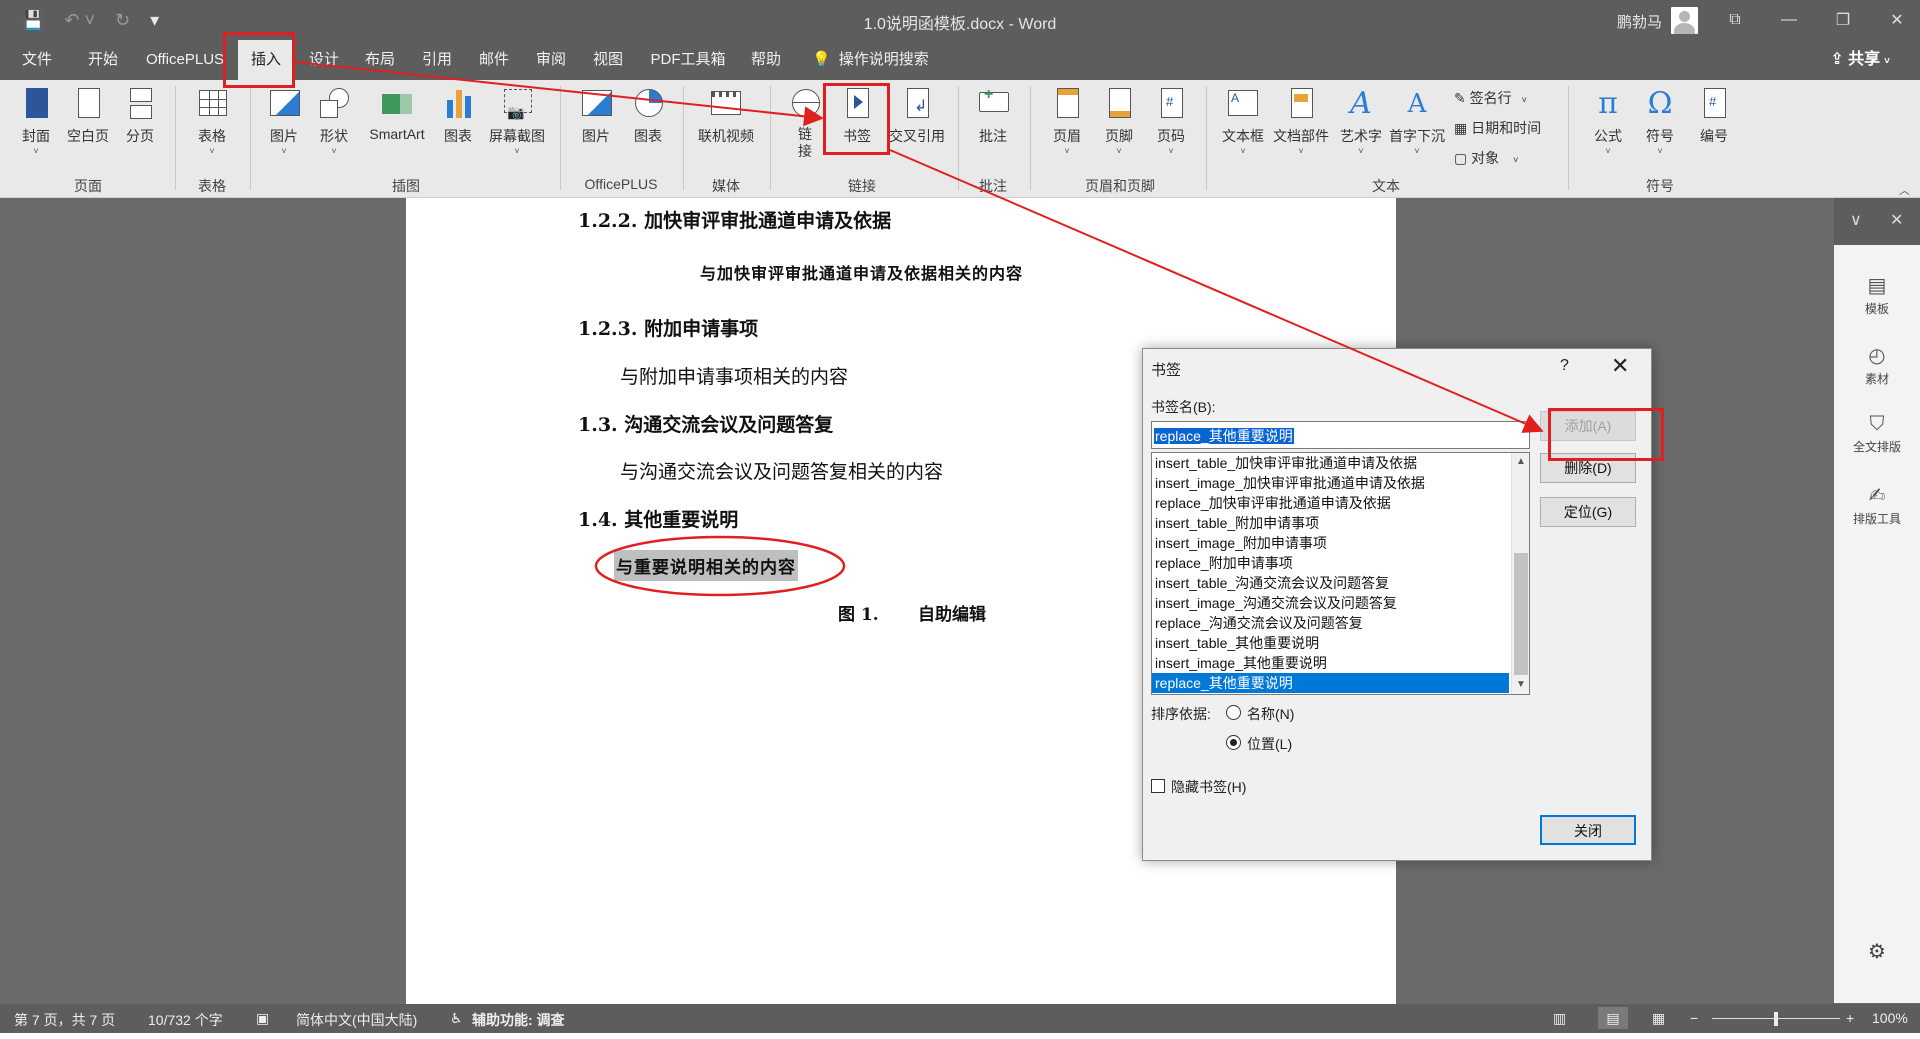 The width and height of the screenshot is (1920, 1039). What do you see at coordinates (1417, 121) in the screenshot?
I see `drop-cap-button: A 首字下沉 ˅` at bounding box center [1417, 121].